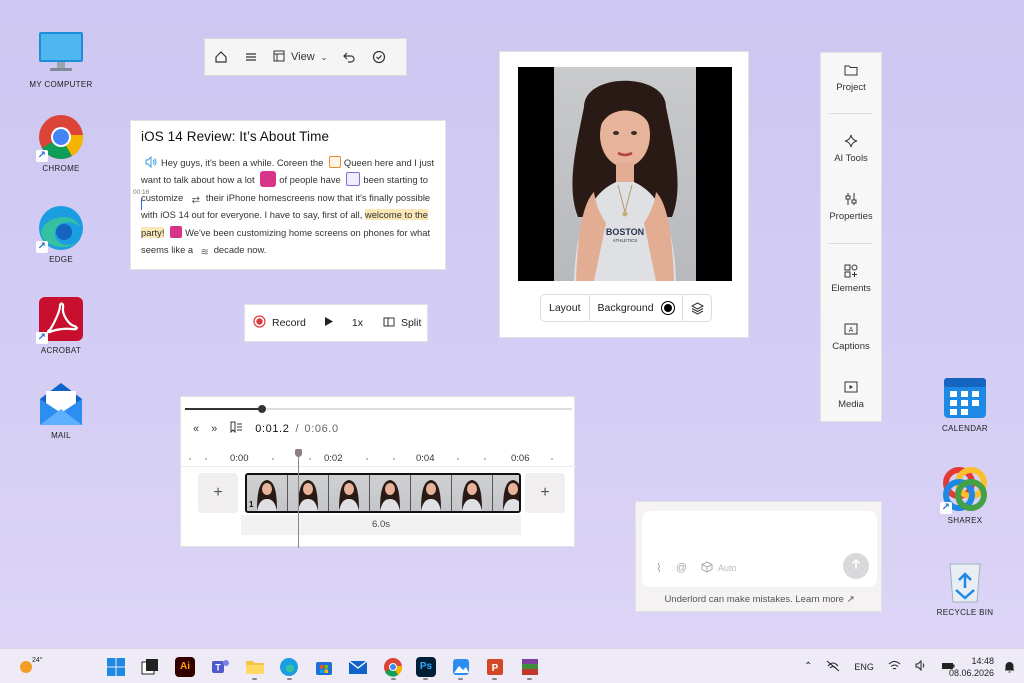 The height and width of the screenshot is (683, 1024). What do you see at coordinates (353, 179) in the screenshot?
I see `caption-element-icon` at bounding box center [353, 179].